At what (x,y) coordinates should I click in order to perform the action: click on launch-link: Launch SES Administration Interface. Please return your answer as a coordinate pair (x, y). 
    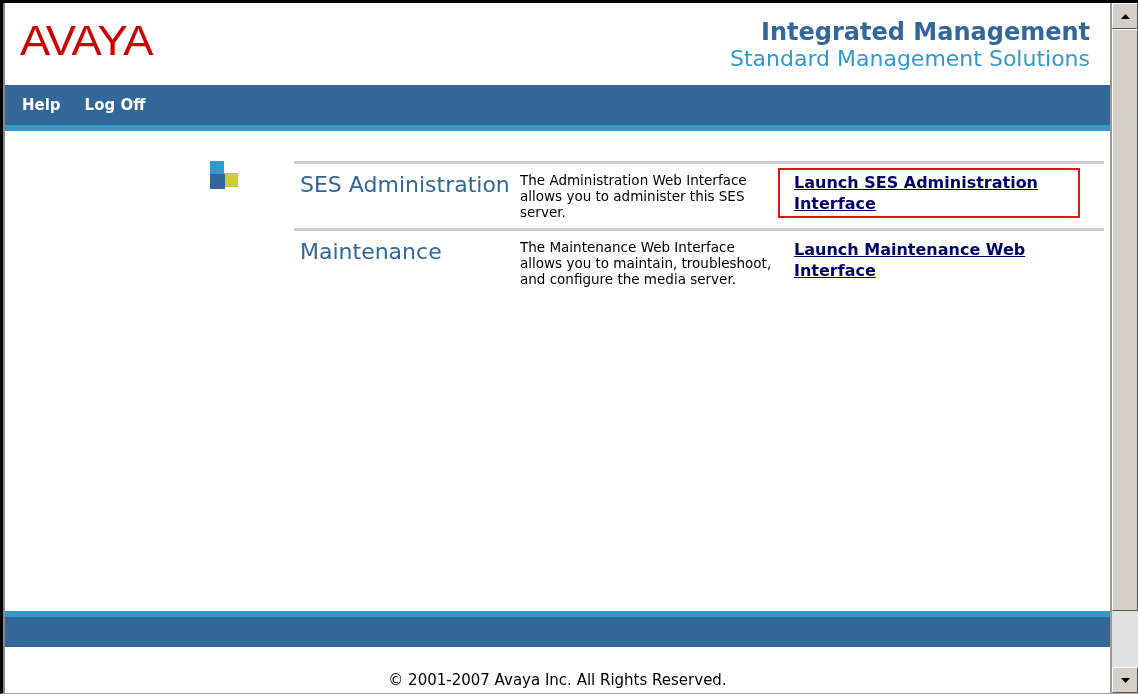
    Looking at the image, I should click on (929, 193).